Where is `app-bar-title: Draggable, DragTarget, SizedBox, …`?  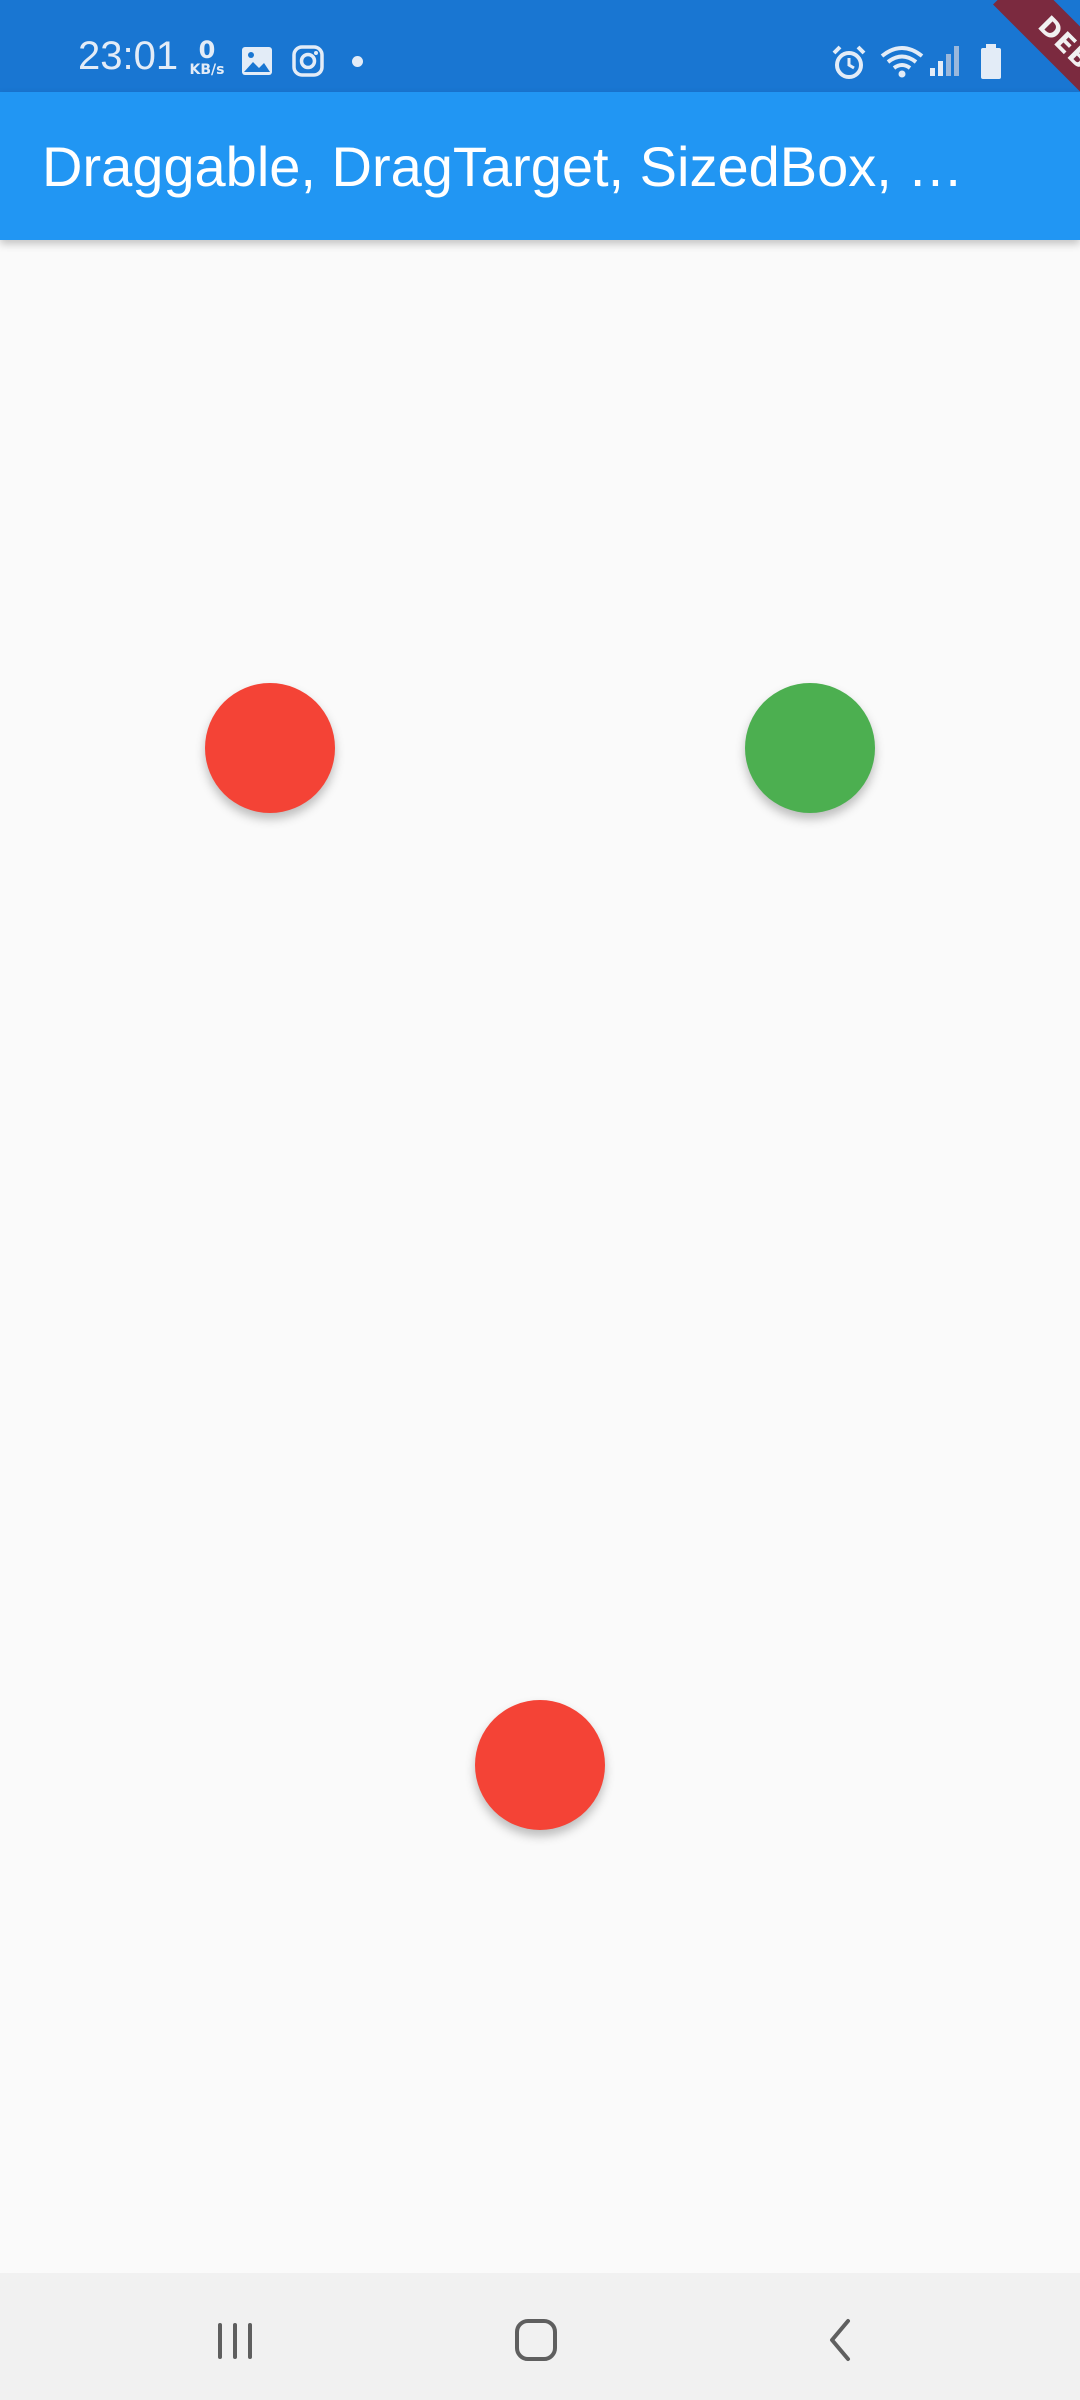 app-bar-title: Draggable, DragTarget, SizedBox, … is located at coordinates (503, 167).